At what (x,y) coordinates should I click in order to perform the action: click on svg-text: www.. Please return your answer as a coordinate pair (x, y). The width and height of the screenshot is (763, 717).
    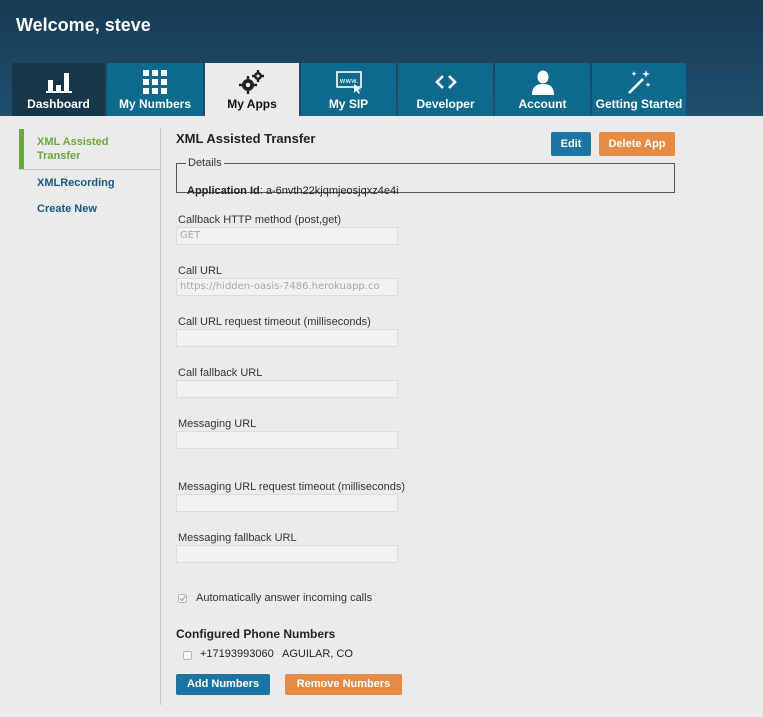
    Looking at the image, I should click on (348, 81).